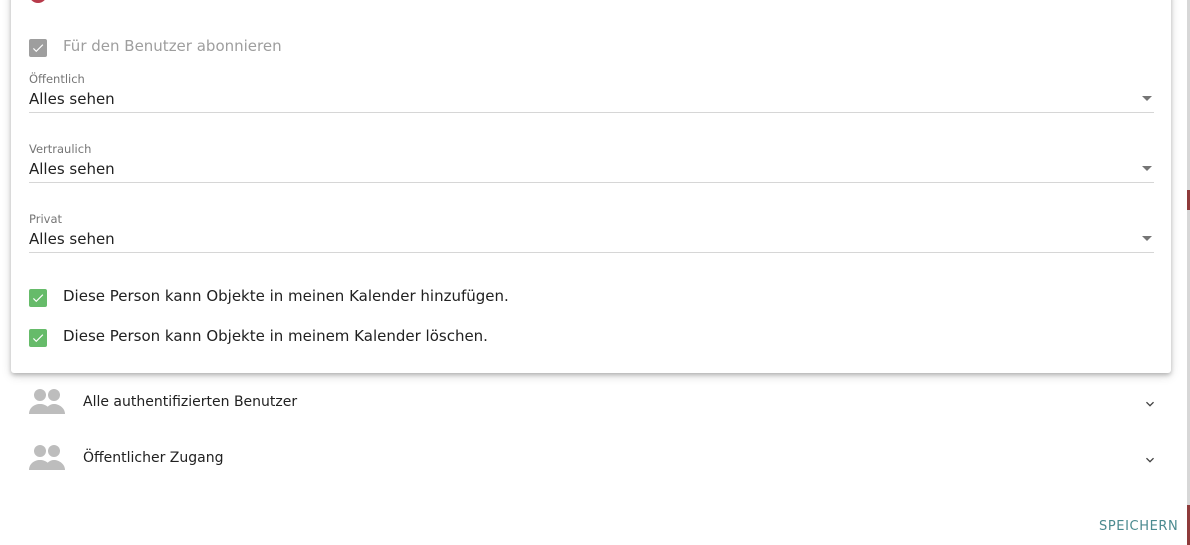 Image resolution: width=1190 pixels, height=545 pixels. What do you see at coordinates (153, 458) in the screenshot?
I see `group-label: Öffentlicher Zugang` at bounding box center [153, 458].